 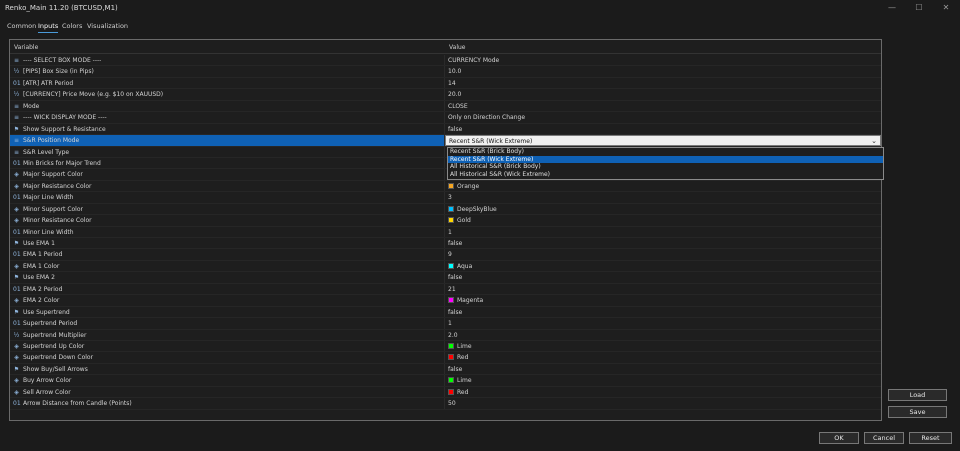 I want to click on tab-visualization: Visualization, so click(x=107, y=26).